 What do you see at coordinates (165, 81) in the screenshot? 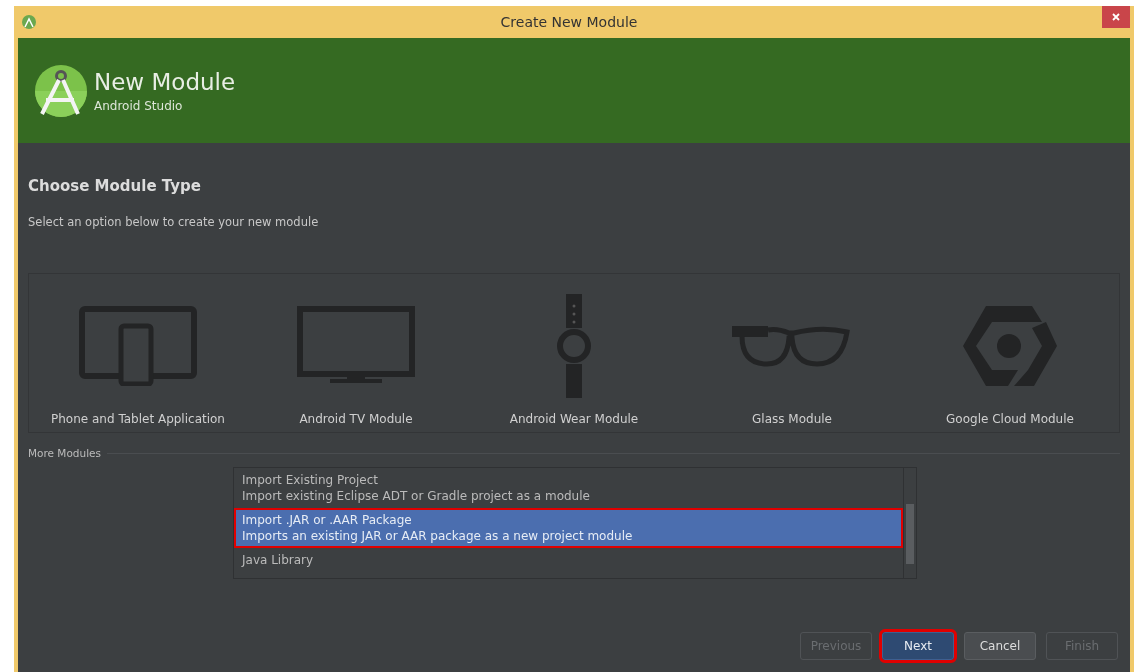
I see `header-title: New Module` at bounding box center [165, 81].